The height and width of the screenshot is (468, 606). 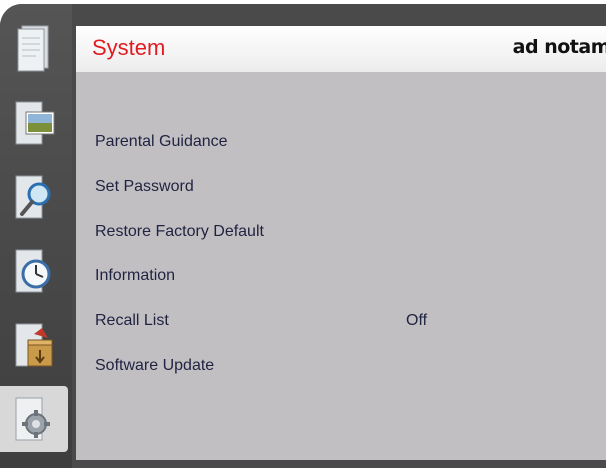 What do you see at coordinates (559, 47) in the screenshot?
I see `brand-logo: ad notam` at bounding box center [559, 47].